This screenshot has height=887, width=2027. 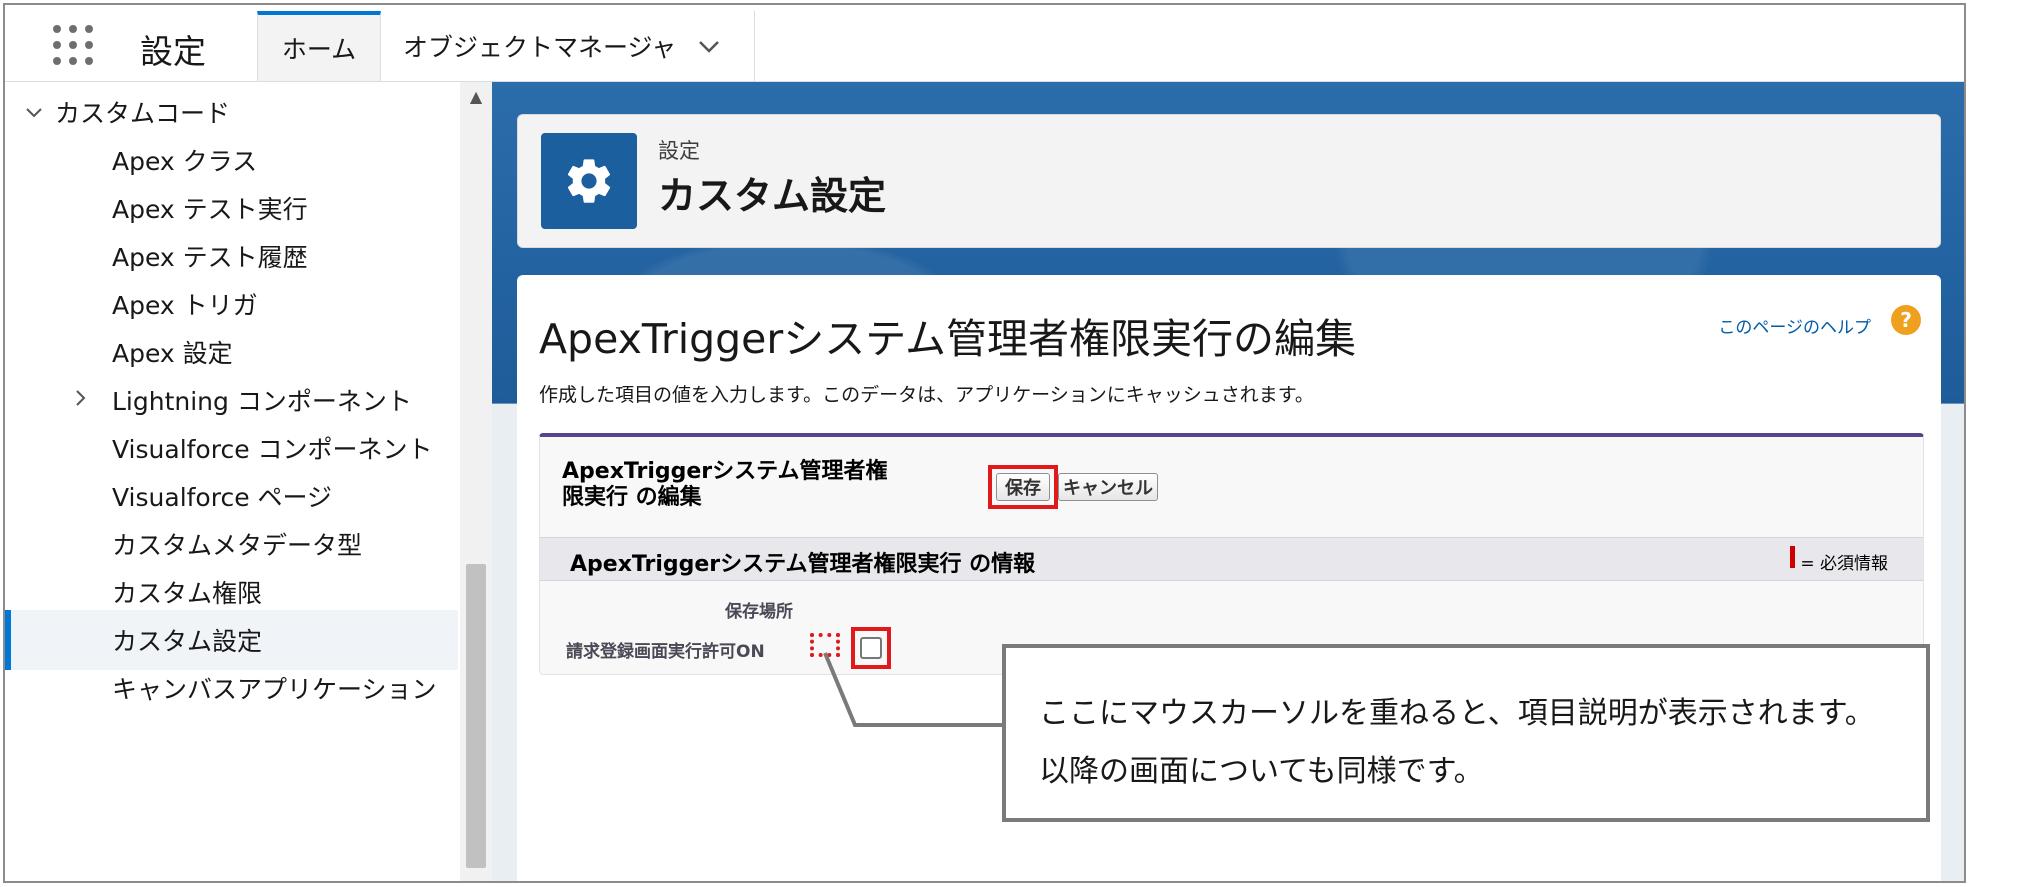 What do you see at coordinates (1261, 771) in the screenshot?
I see `callout-line2: 以降の画面についても同様です。` at bounding box center [1261, 771].